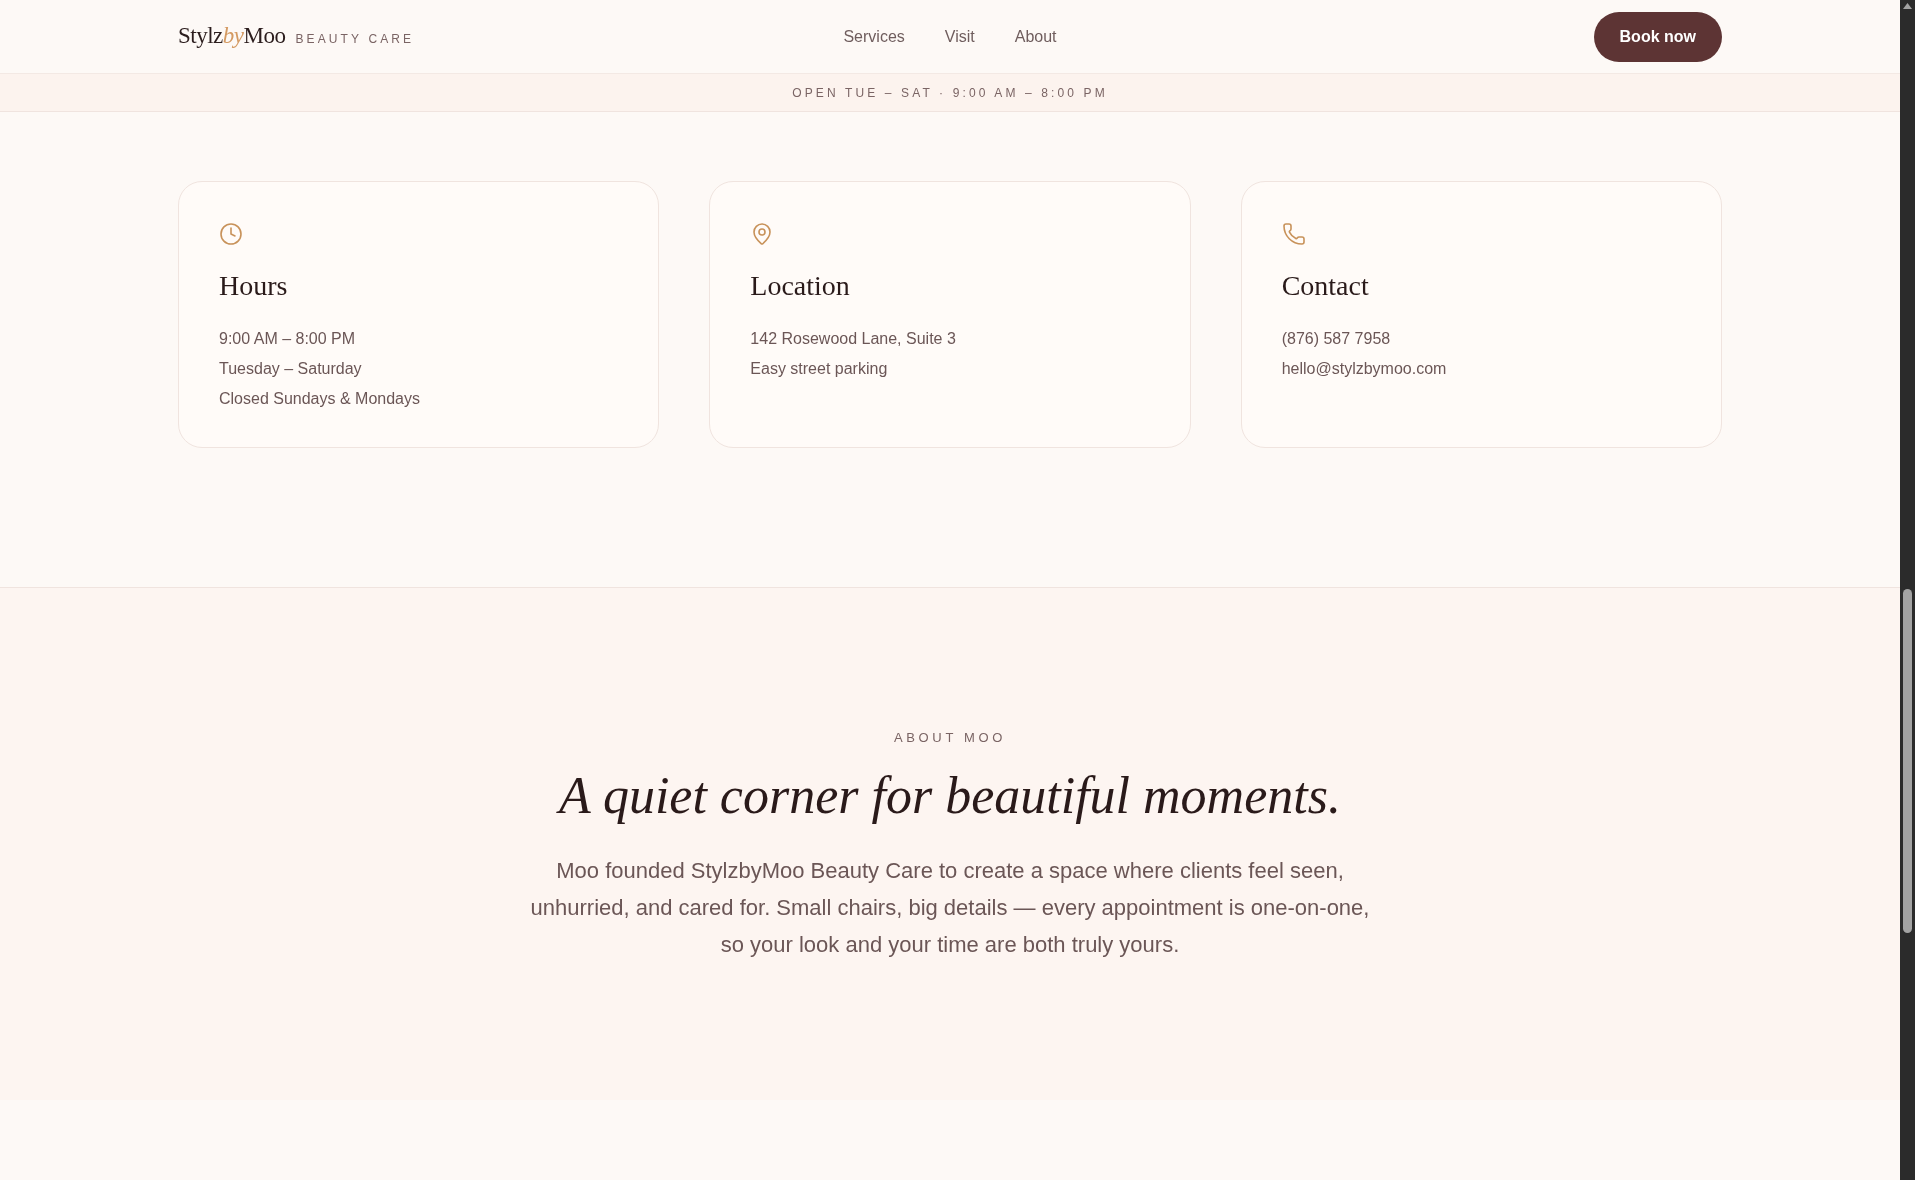  I want to click on section-eyebrow: ABOUT MOO, so click(950, 738).